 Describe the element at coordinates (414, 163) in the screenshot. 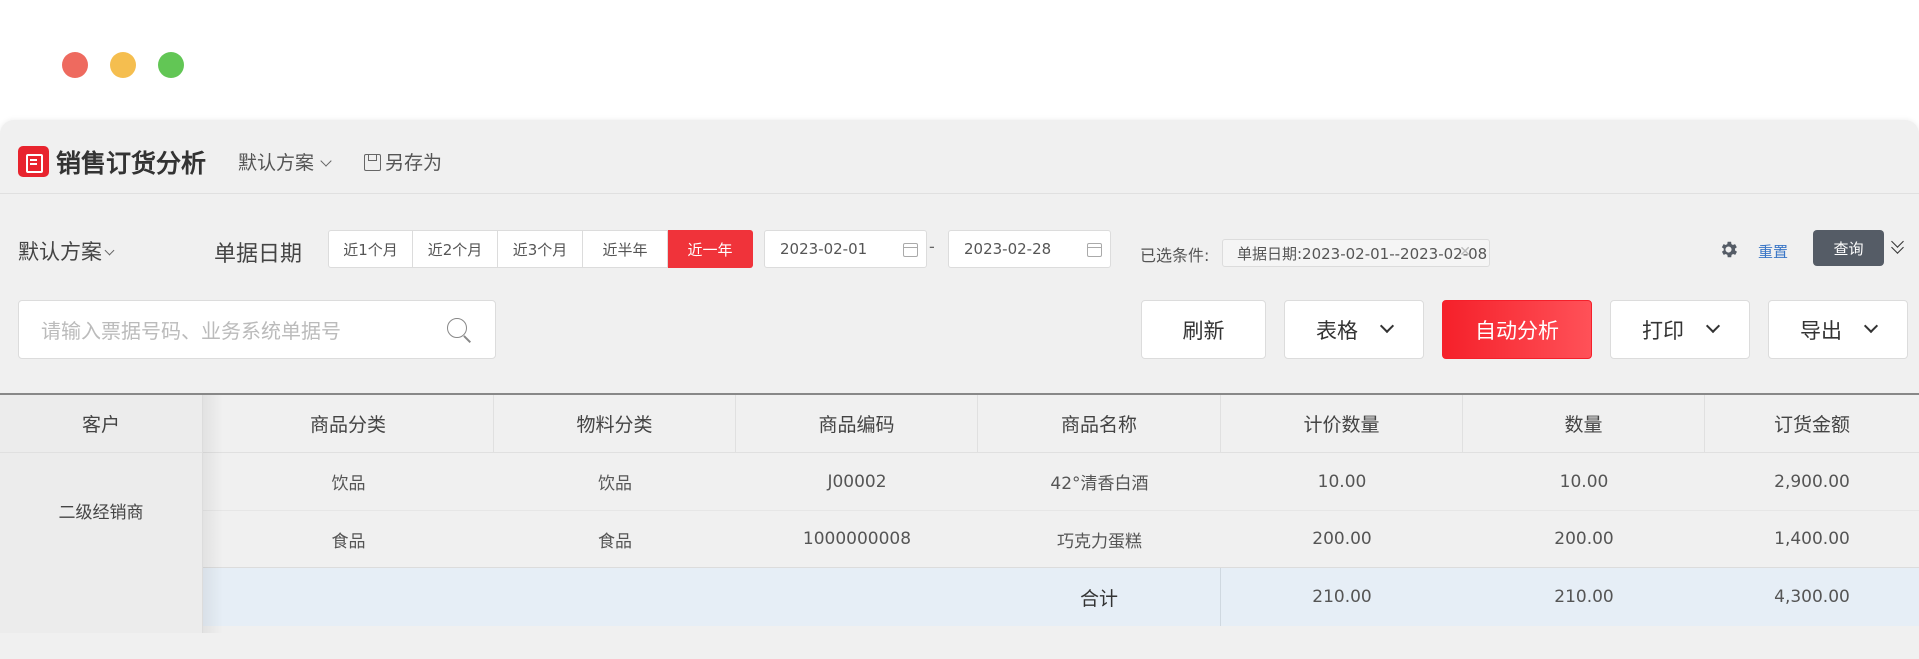

I see `save-as-label: 另存为` at that location.